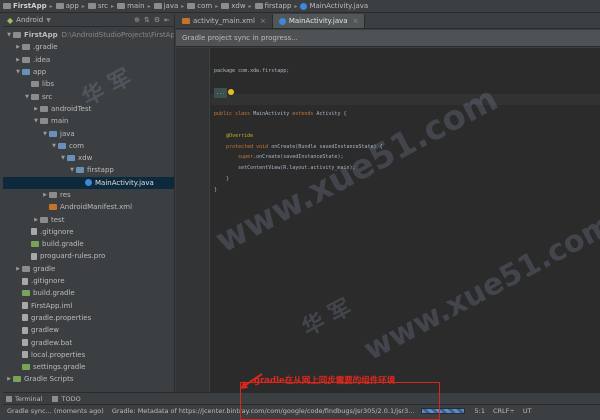  What do you see at coordinates (88, 72) in the screenshot?
I see `tree-node: ▼ app` at bounding box center [88, 72].